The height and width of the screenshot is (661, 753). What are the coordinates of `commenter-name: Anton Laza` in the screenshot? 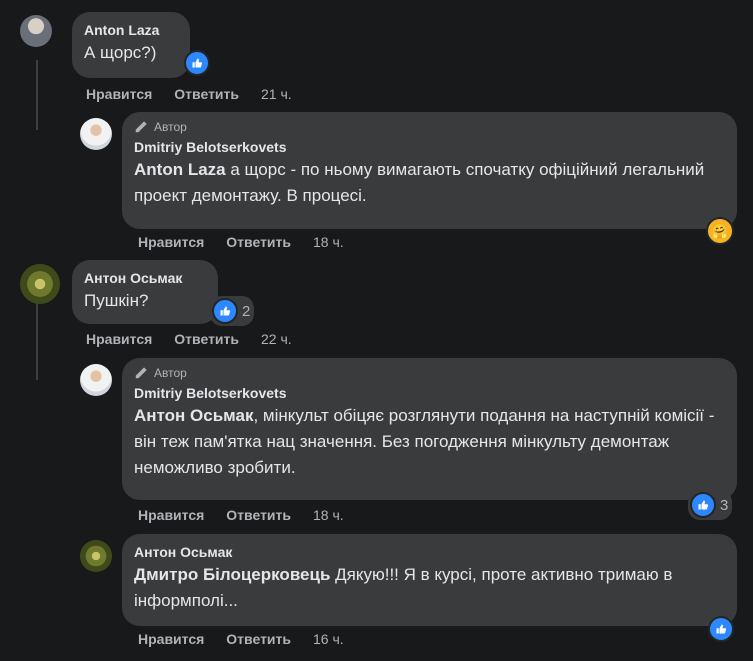 It's located at (131, 30).